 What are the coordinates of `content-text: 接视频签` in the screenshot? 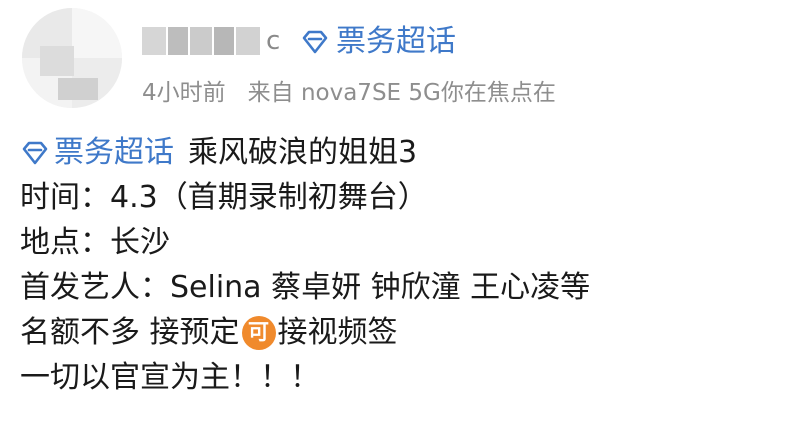 It's located at (337, 332).